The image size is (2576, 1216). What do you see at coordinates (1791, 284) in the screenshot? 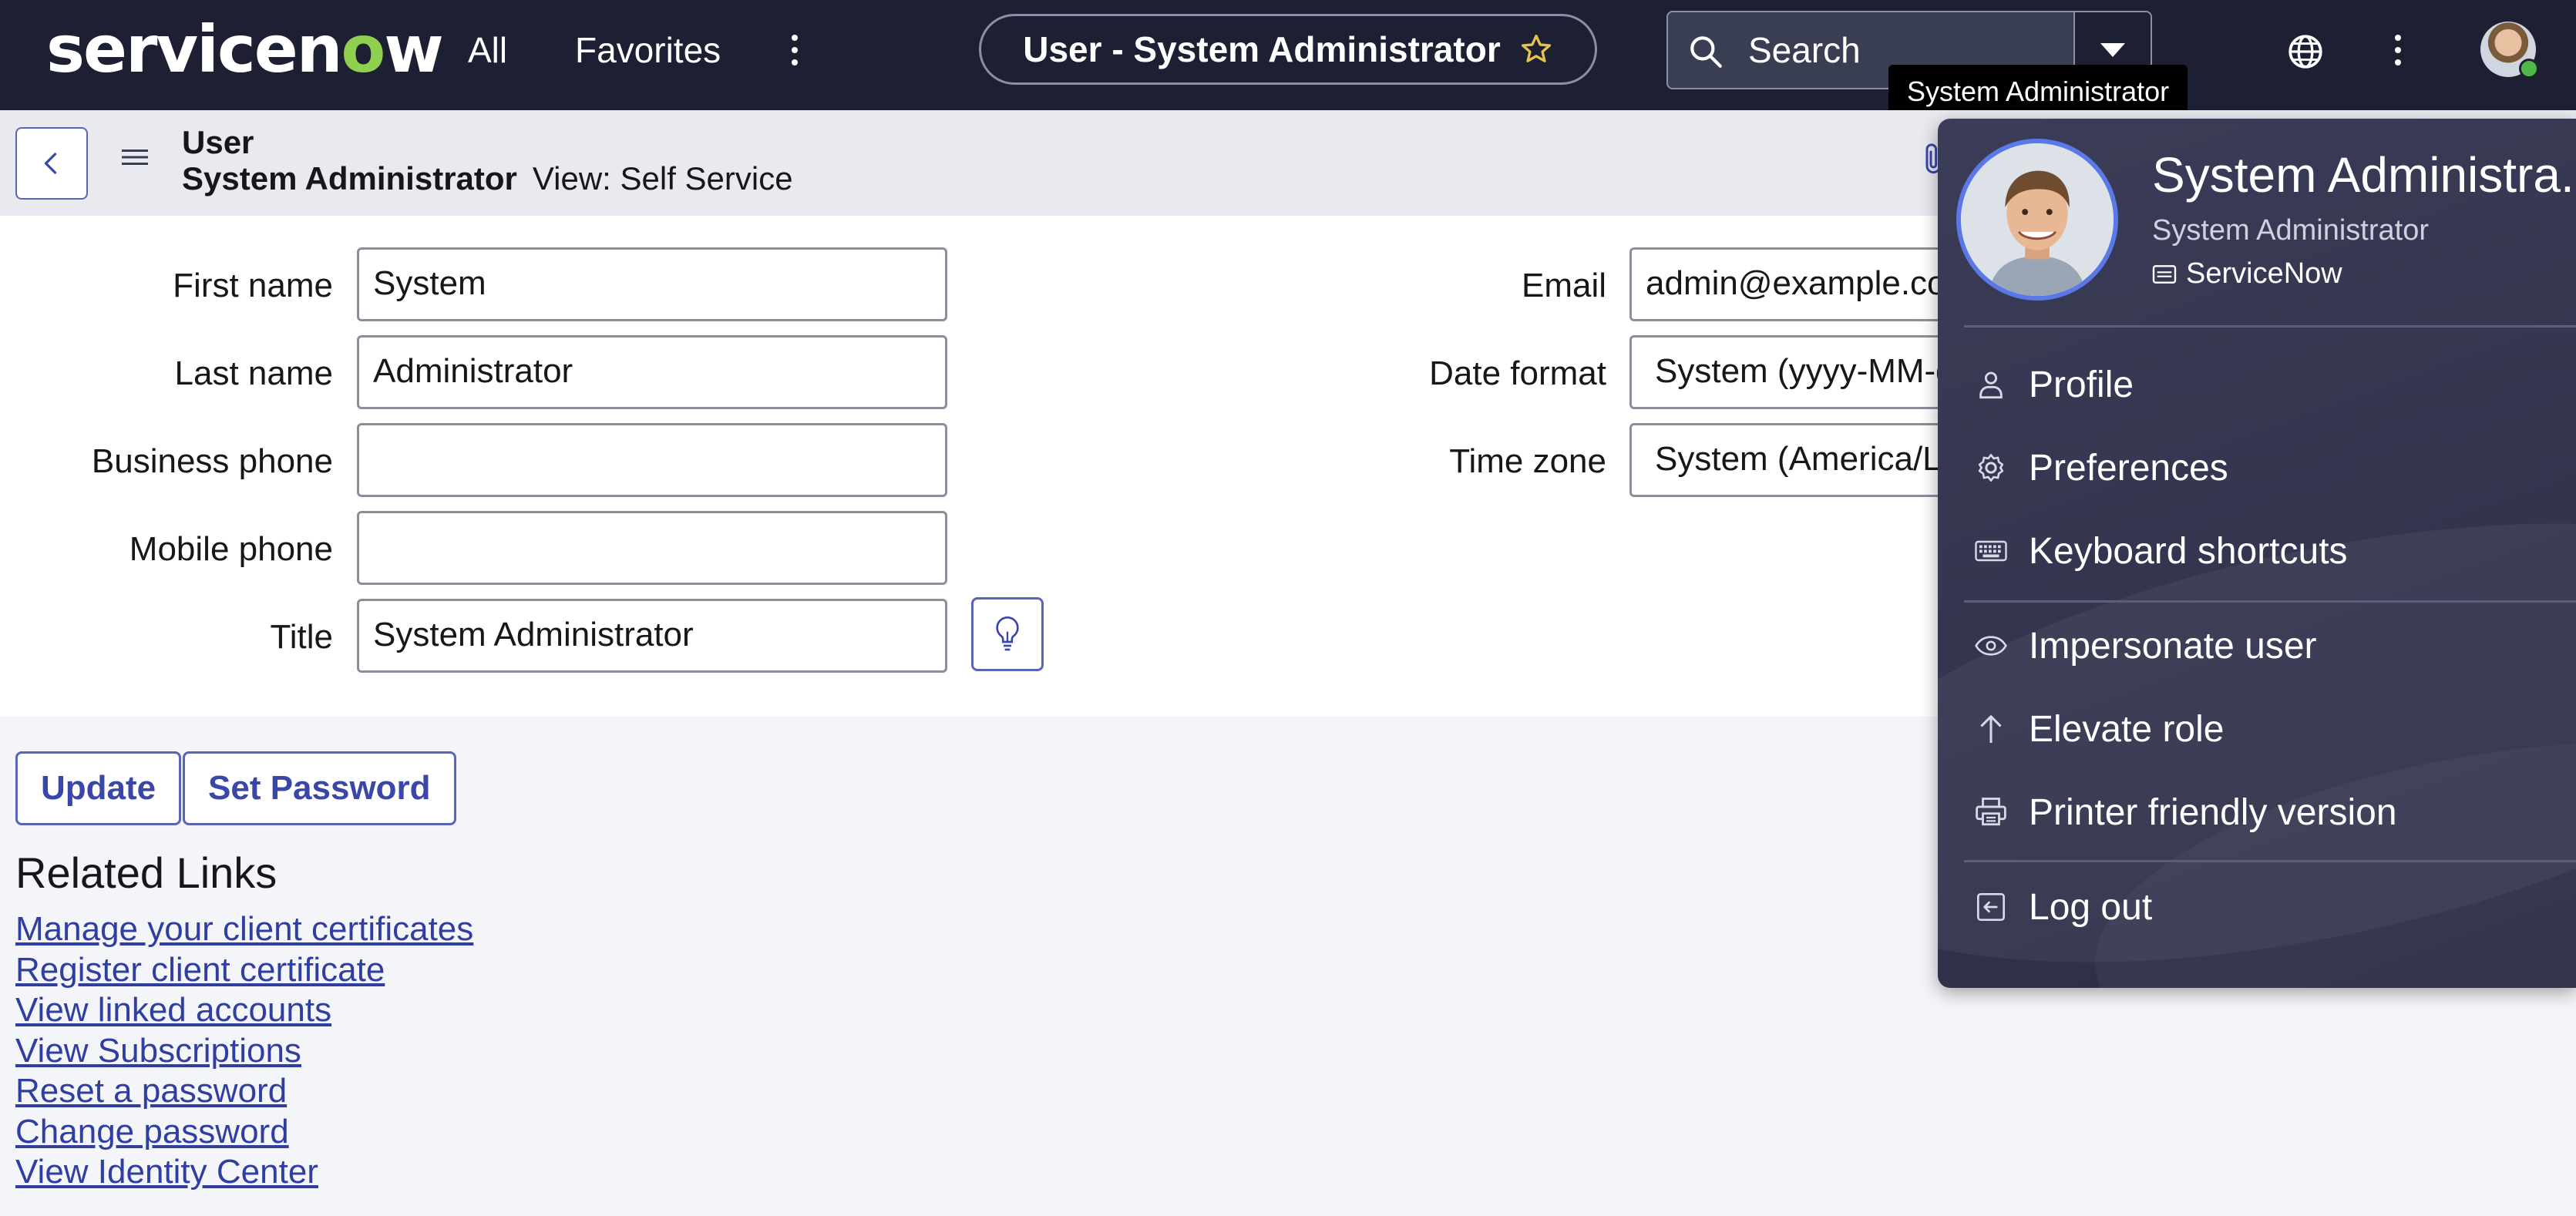
I see `email-field: admin@example.com` at bounding box center [1791, 284].